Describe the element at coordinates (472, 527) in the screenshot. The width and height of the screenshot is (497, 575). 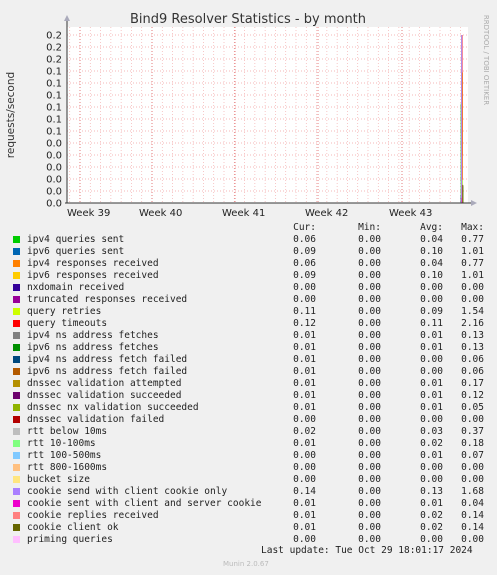
I see `legend-max: 0.14` at that location.